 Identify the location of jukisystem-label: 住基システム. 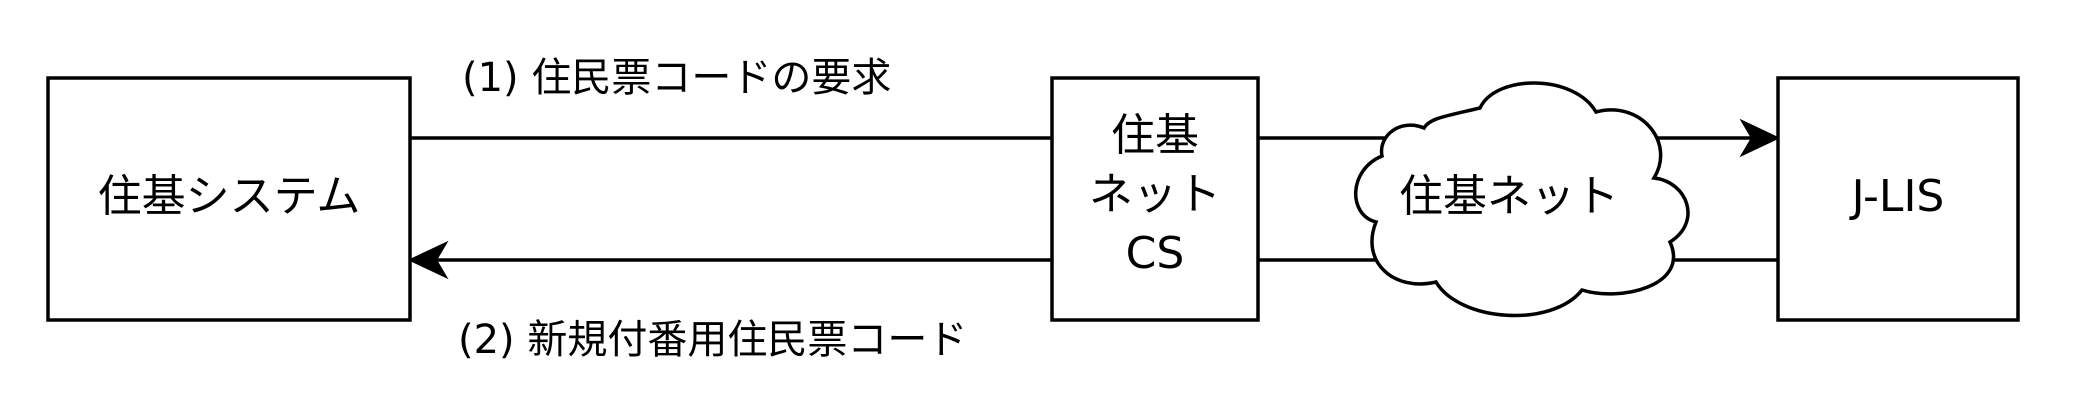
(229, 196).